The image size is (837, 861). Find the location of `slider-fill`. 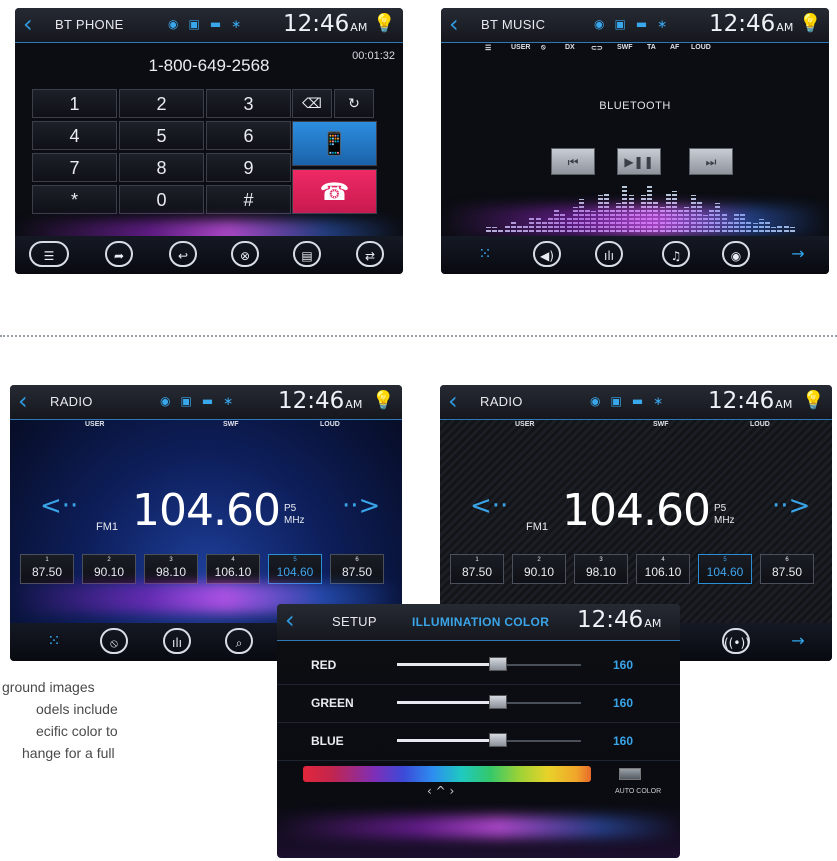

slider-fill is located at coordinates (448, 664).